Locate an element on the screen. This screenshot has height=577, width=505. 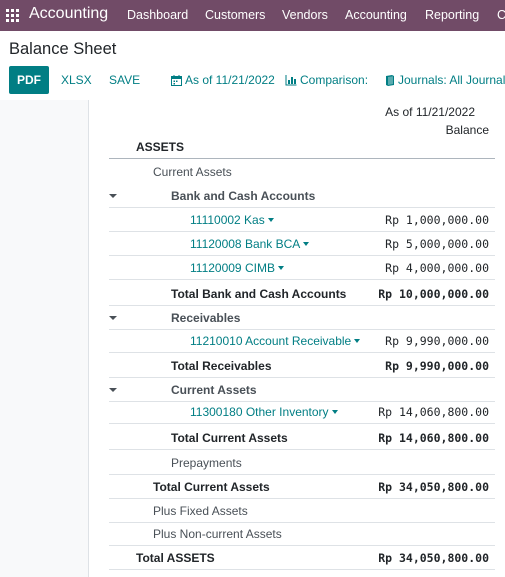
account-link: 11210010 Account Receivable is located at coordinates (275, 341).